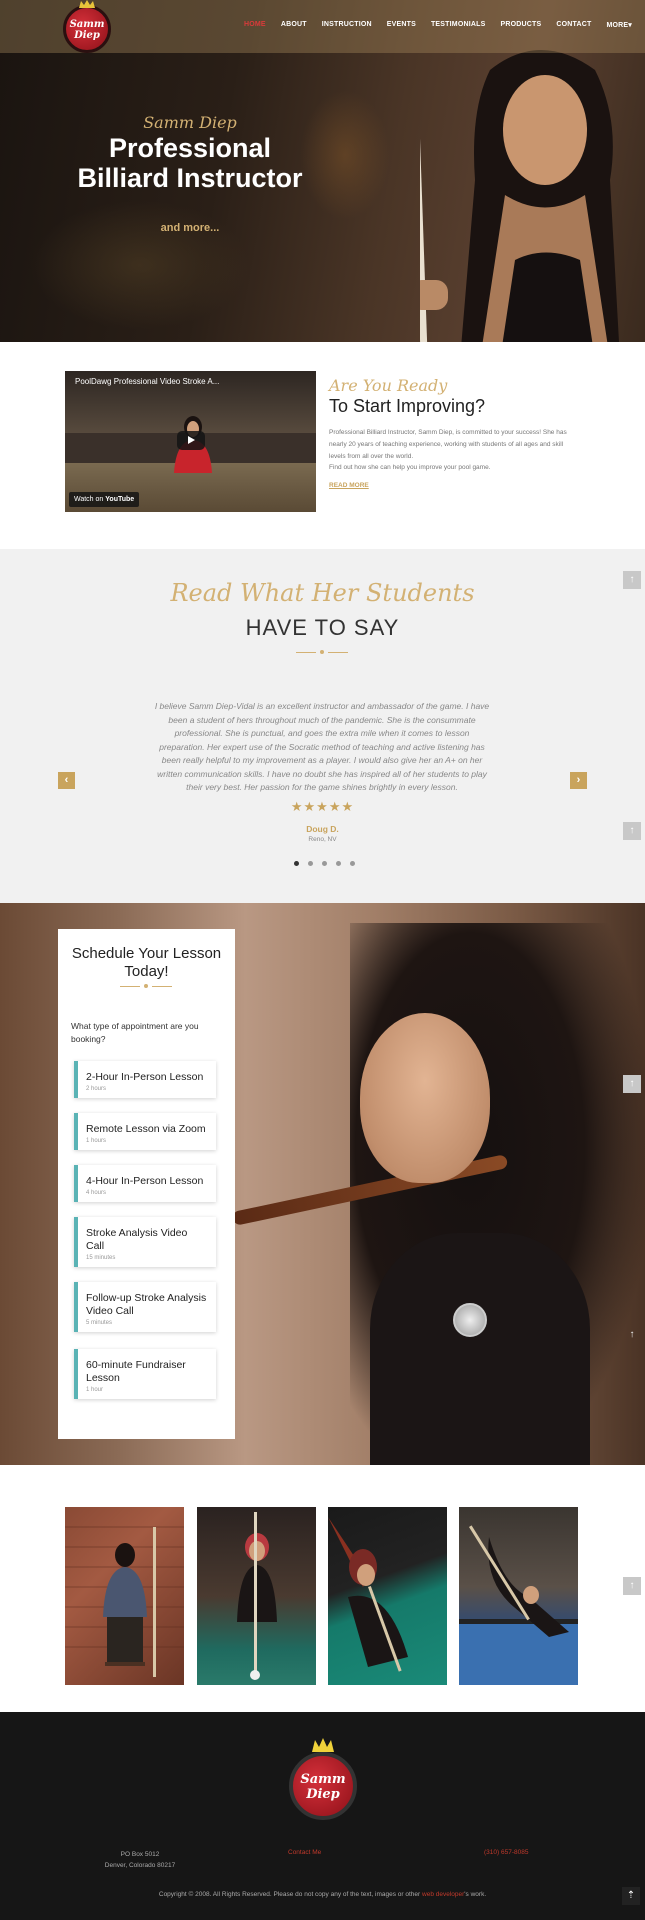 The width and height of the screenshot is (645, 1920). Describe the element at coordinates (322, 829) in the screenshot. I see `testimonial-author: Doug D.` at that location.